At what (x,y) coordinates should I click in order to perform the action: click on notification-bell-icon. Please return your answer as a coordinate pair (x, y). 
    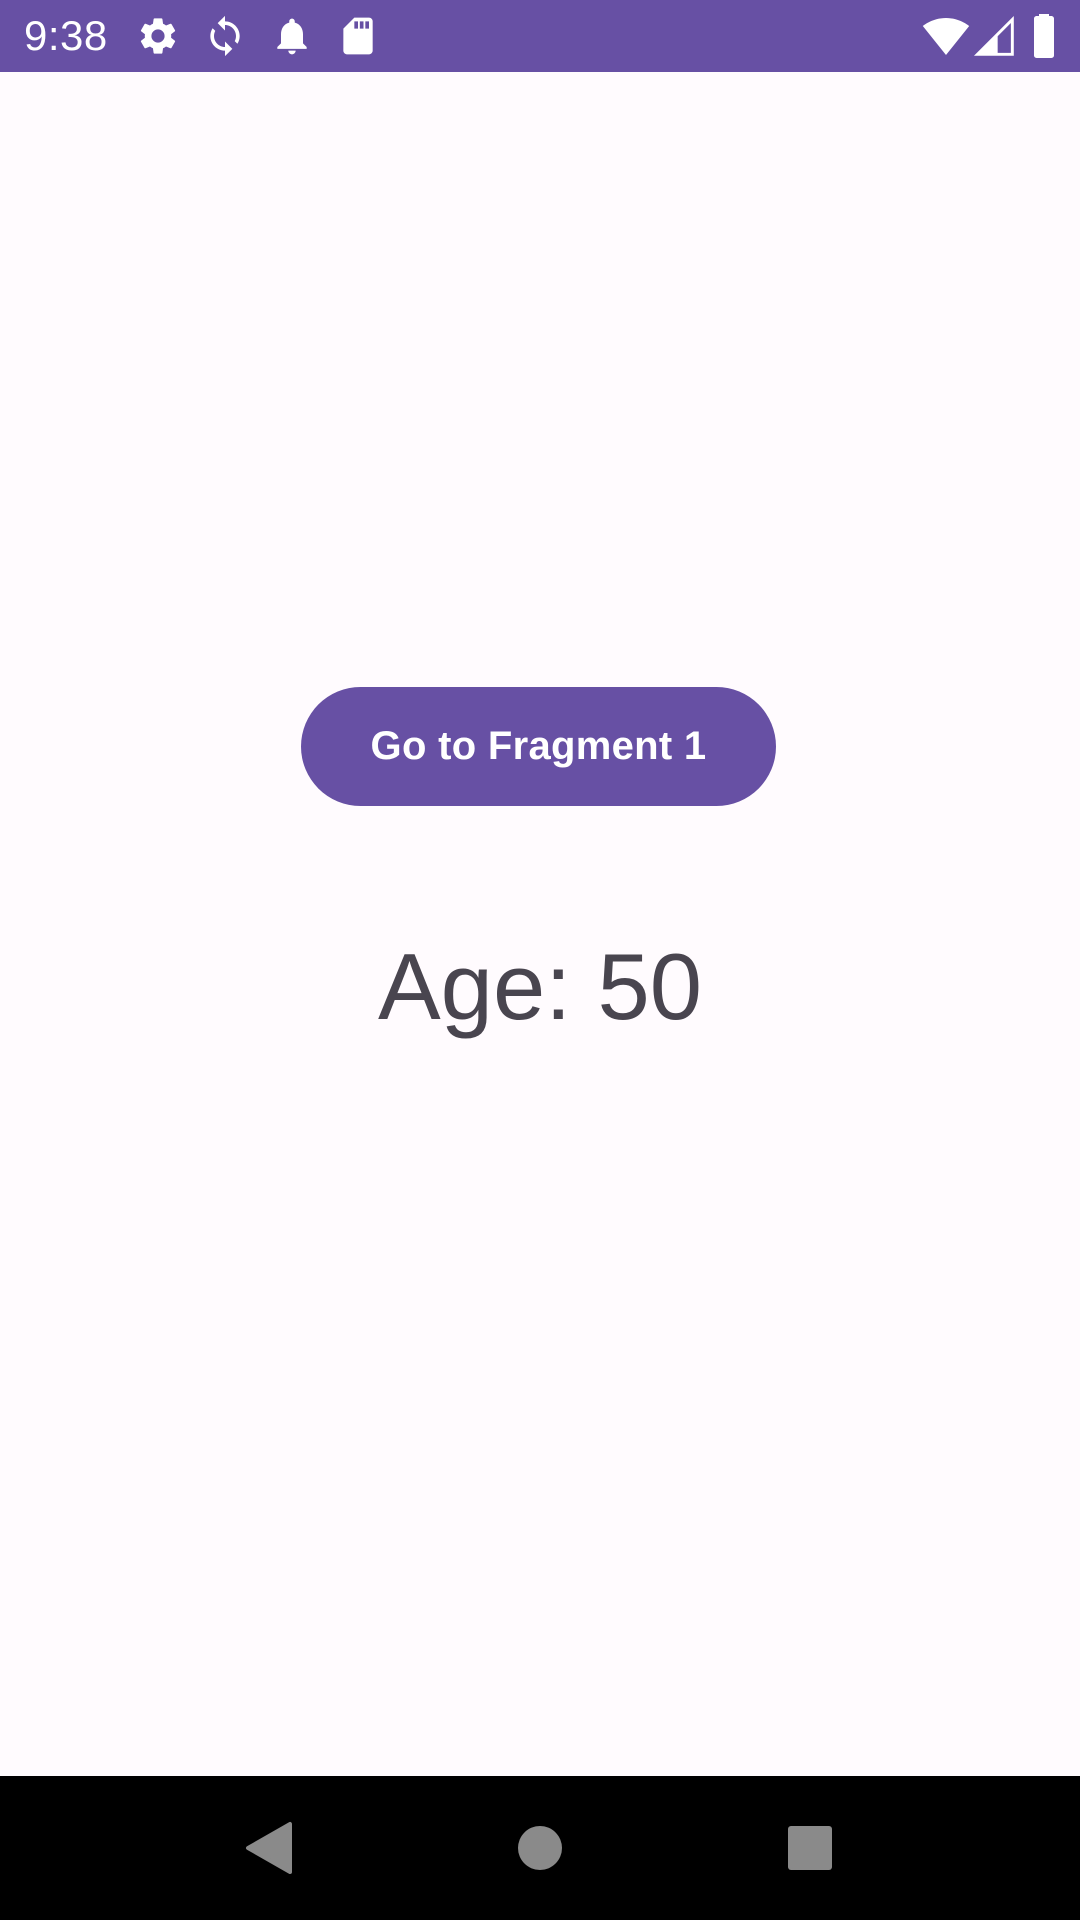
    Looking at the image, I should click on (292, 36).